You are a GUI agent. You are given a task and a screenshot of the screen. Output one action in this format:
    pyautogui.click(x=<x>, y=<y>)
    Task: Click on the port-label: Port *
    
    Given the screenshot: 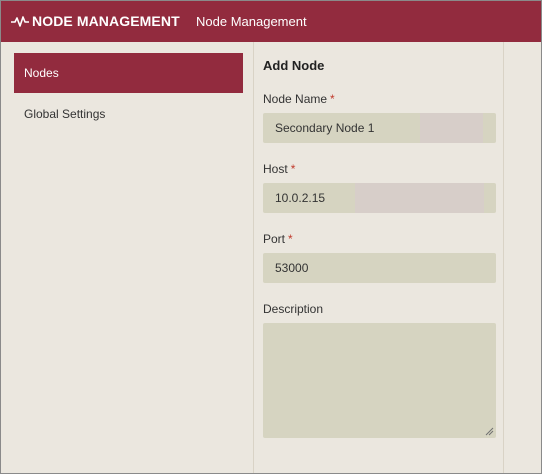 What is the action you would take?
    pyautogui.click(x=278, y=239)
    